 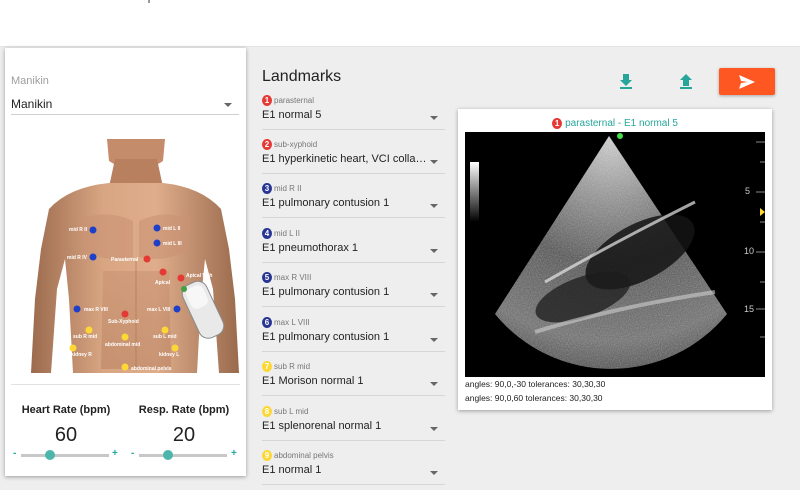 I want to click on landmark-value: E1 normal 5, so click(x=292, y=115).